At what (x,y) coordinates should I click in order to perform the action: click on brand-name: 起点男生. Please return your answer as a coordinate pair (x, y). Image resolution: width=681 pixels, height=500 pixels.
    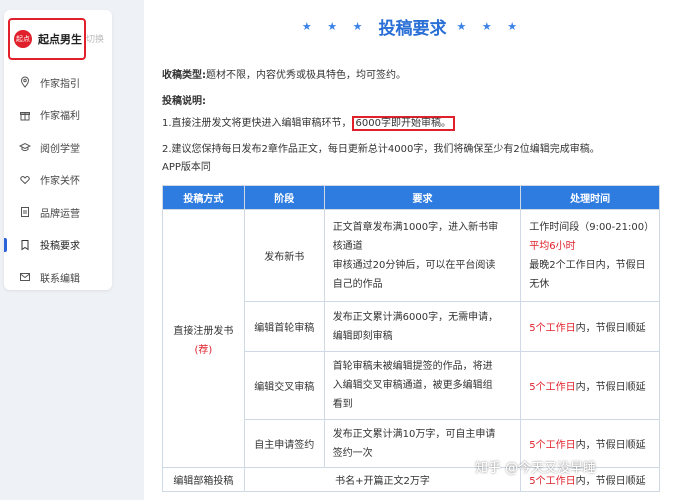
    Looking at the image, I should click on (60, 39).